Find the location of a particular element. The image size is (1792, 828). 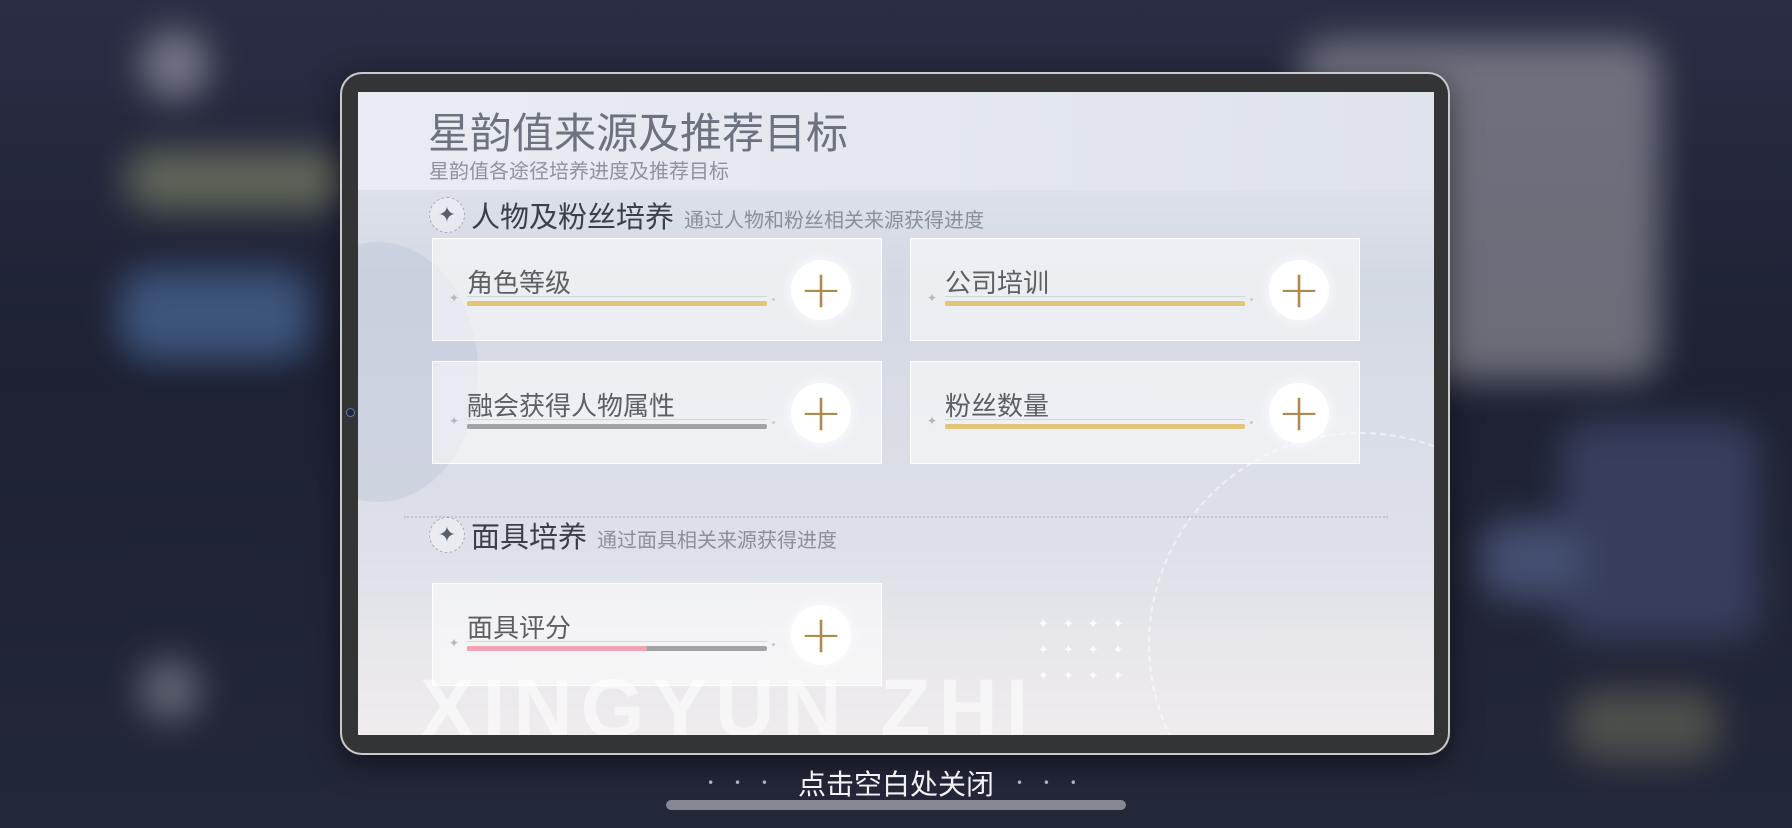

section-title: 人物及粉丝培养 is located at coordinates (573, 217).